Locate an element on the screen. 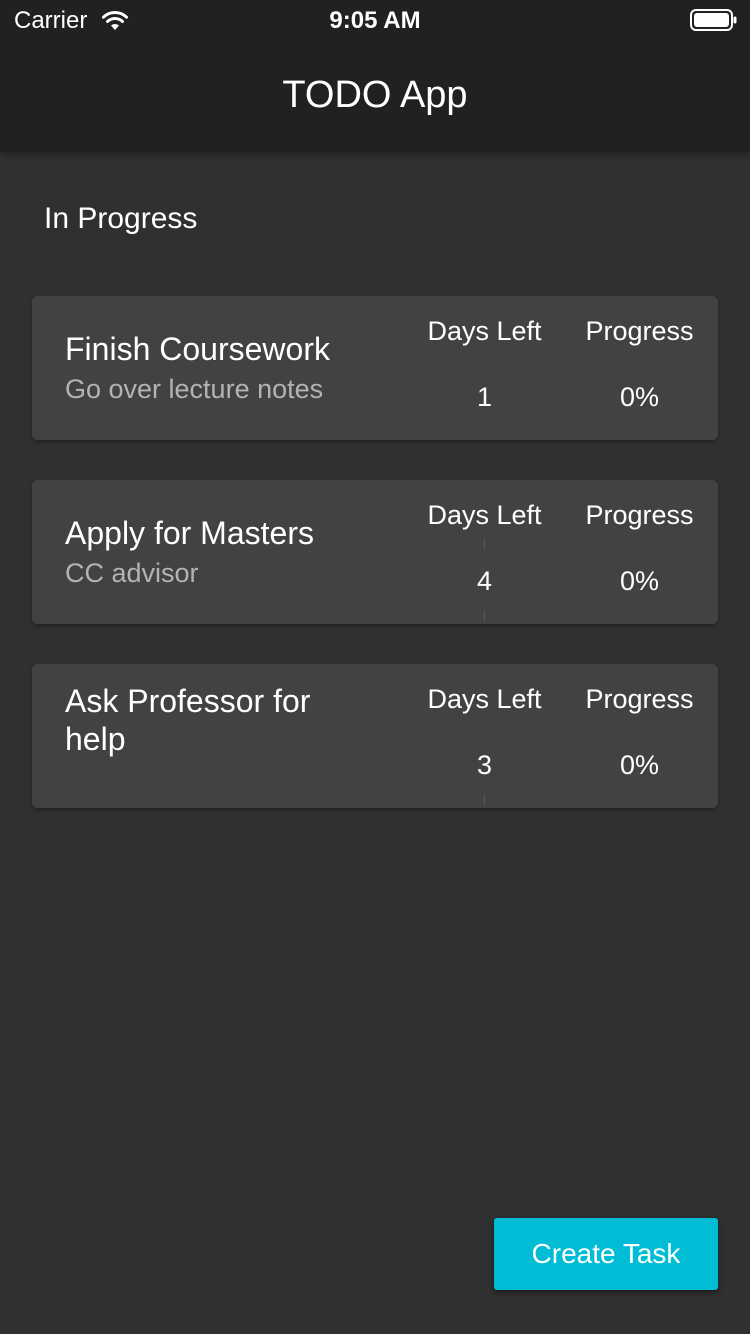 This screenshot has width=750, height=1334. page-title: TODO App is located at coordinates (375, 95).